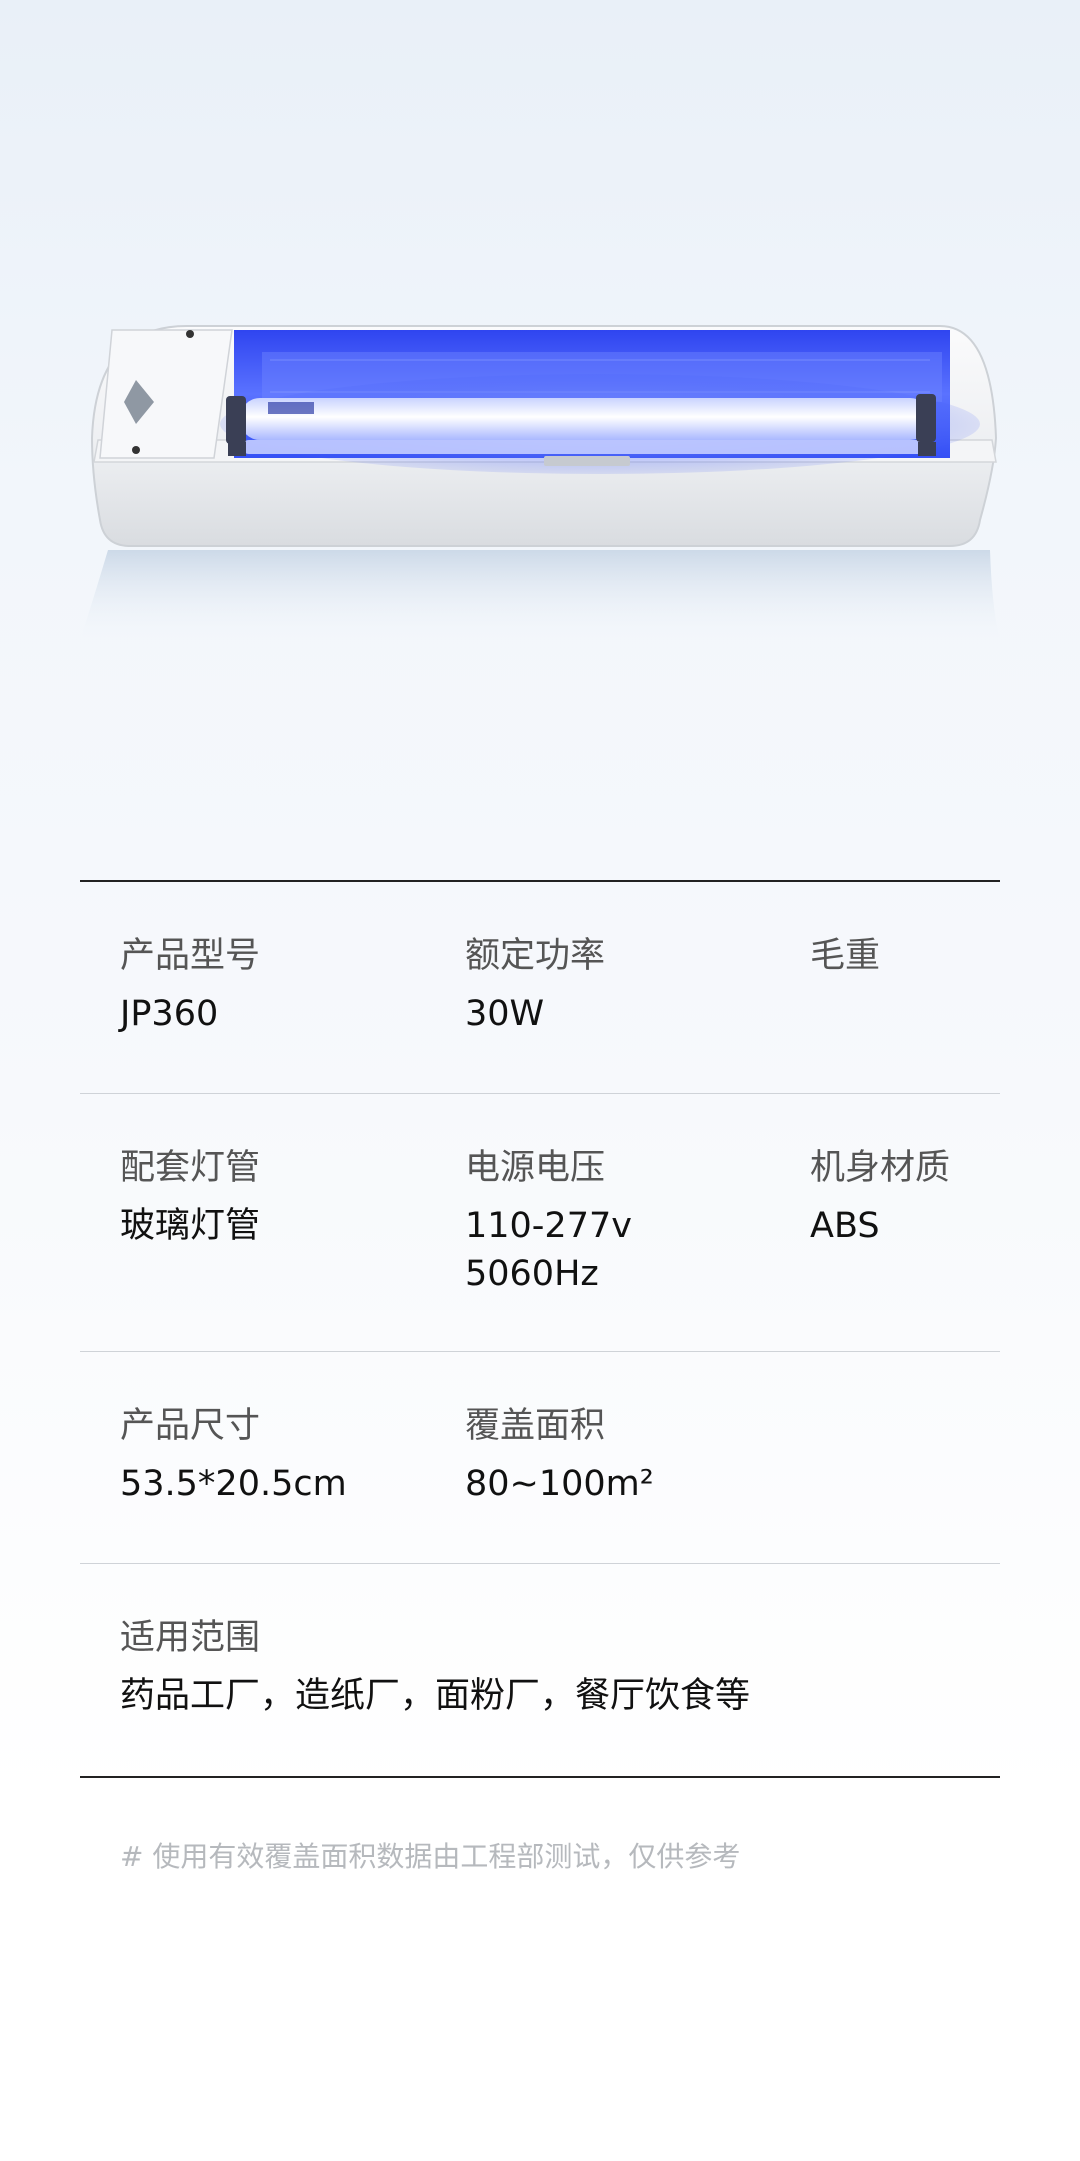 The image size is (1080, 2161). What do you see at coordinates (190, 1426) in the screenshot?
I see `spec-label: 产品尺寸` at bounding box center [190, 1426].